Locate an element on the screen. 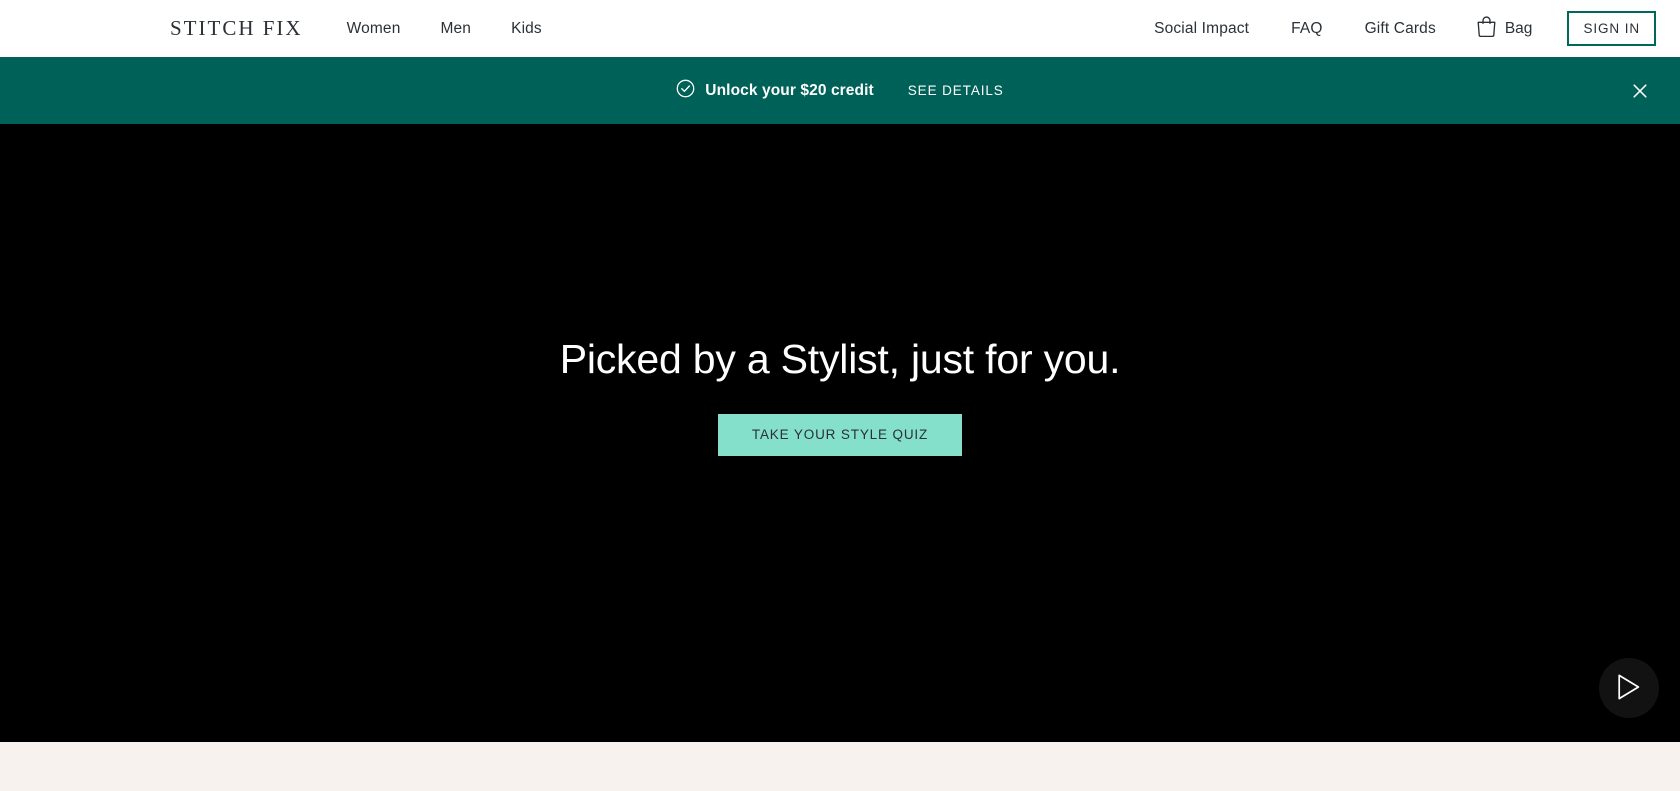  nav-item-women: Women is located at coordinates (374, 29).